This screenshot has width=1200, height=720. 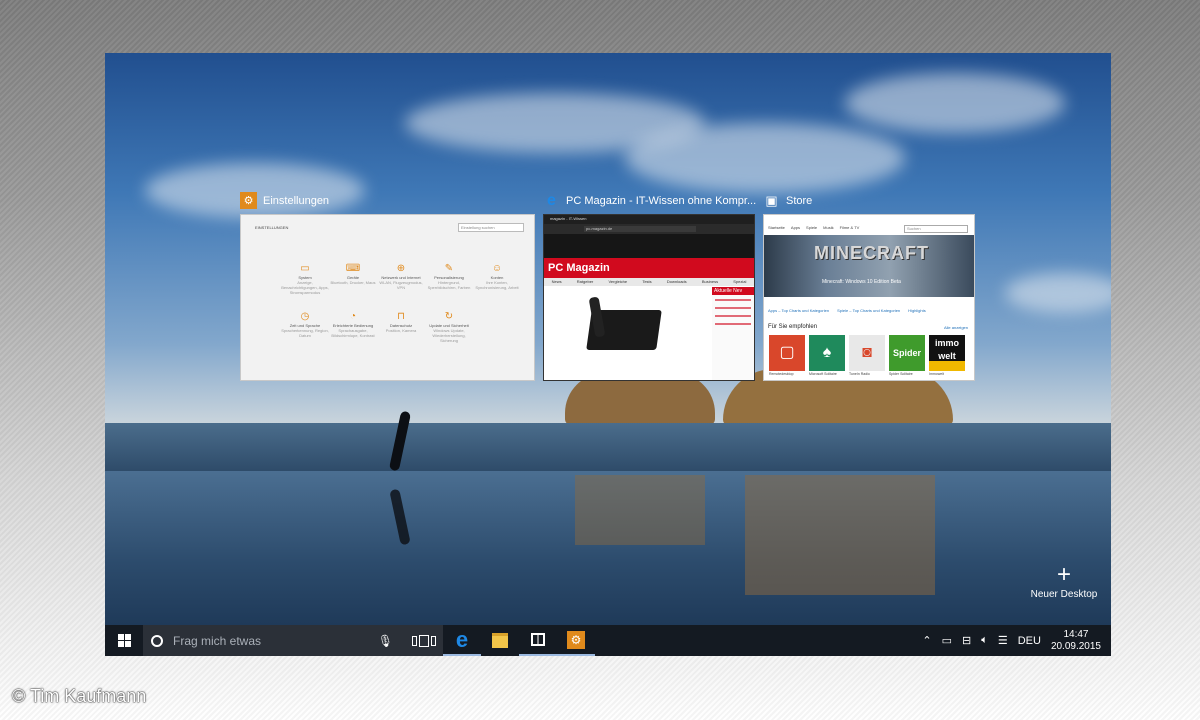 I want to click on browser-dark-strip, so click(x=649, y=246).